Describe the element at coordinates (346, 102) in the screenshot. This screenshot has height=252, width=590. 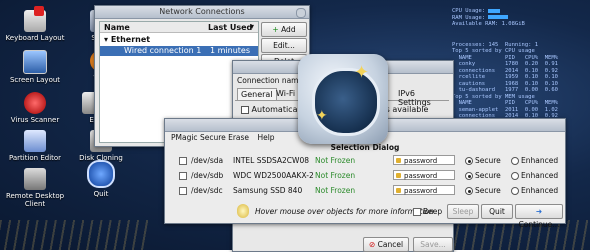
I see `lens-icon` at that location.